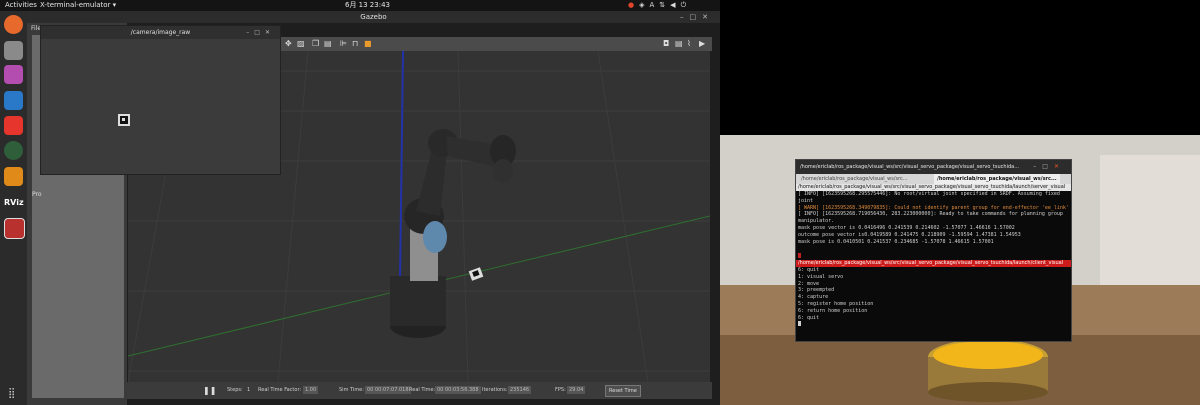  What do you see at coordinates (13, 24) in the screenshot?
I see `firefox-icon` at bounding box center [13, 24].